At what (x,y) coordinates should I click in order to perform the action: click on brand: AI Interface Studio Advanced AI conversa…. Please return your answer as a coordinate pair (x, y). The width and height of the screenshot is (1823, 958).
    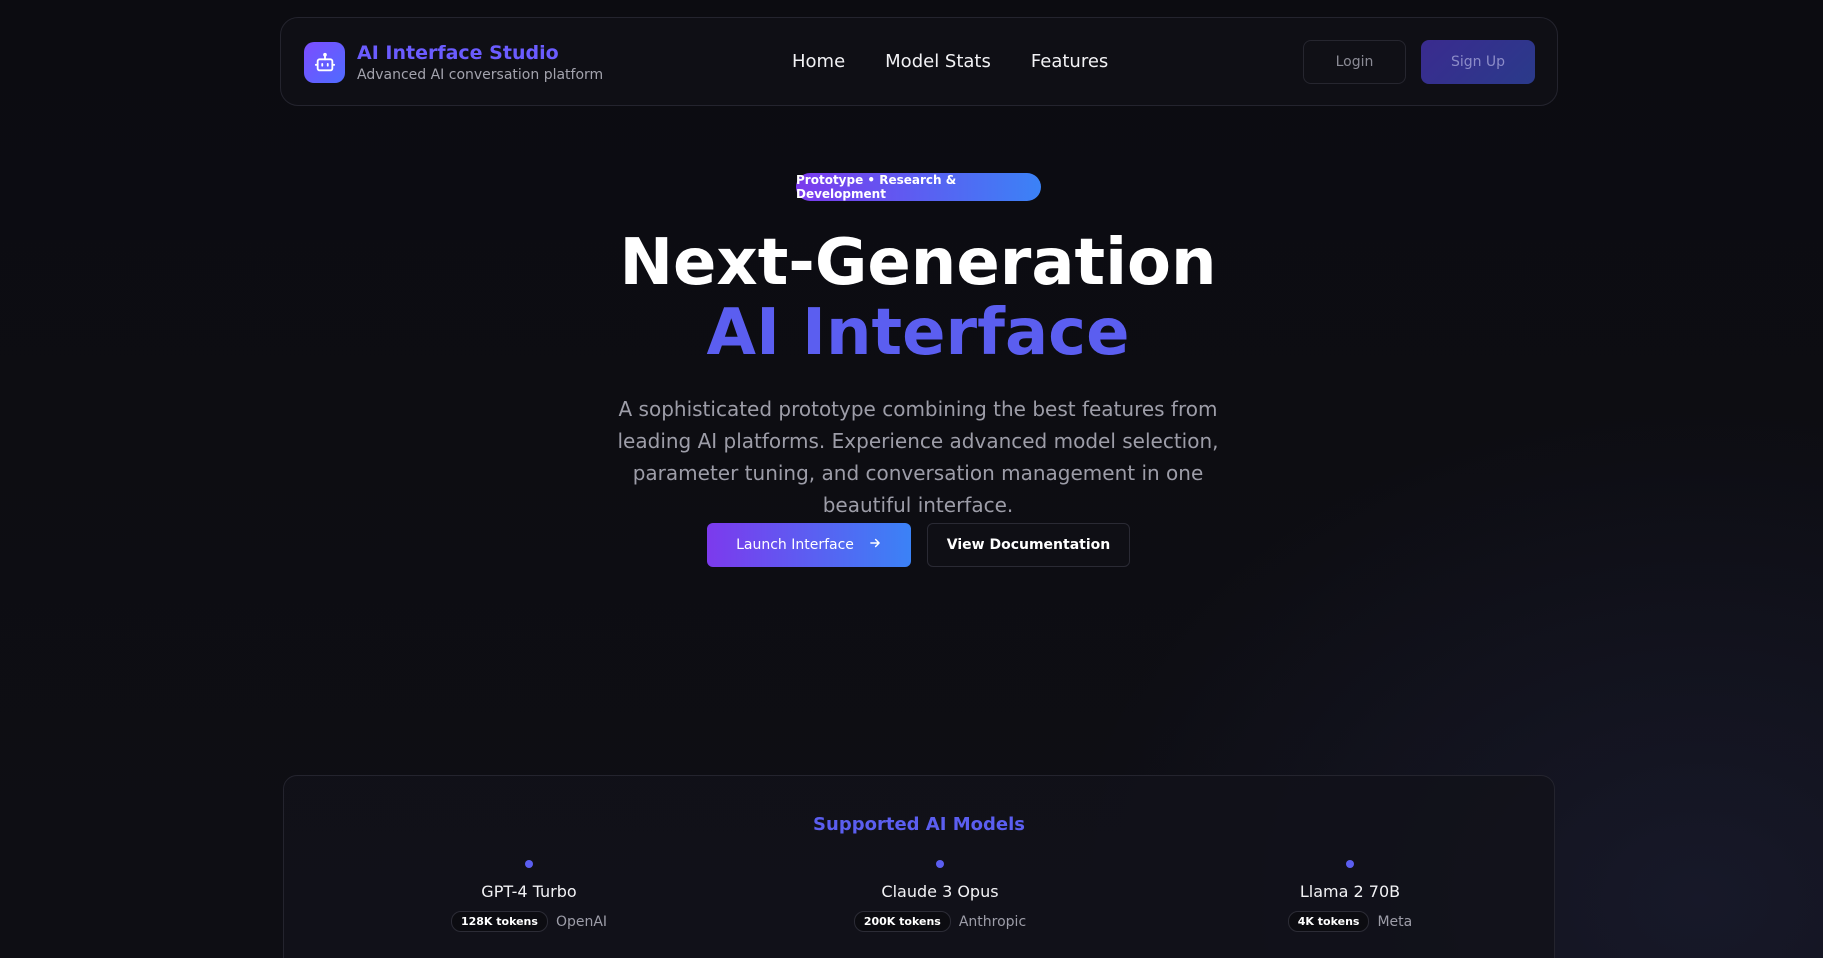
    Looking at the image, I should click on (453, 62).